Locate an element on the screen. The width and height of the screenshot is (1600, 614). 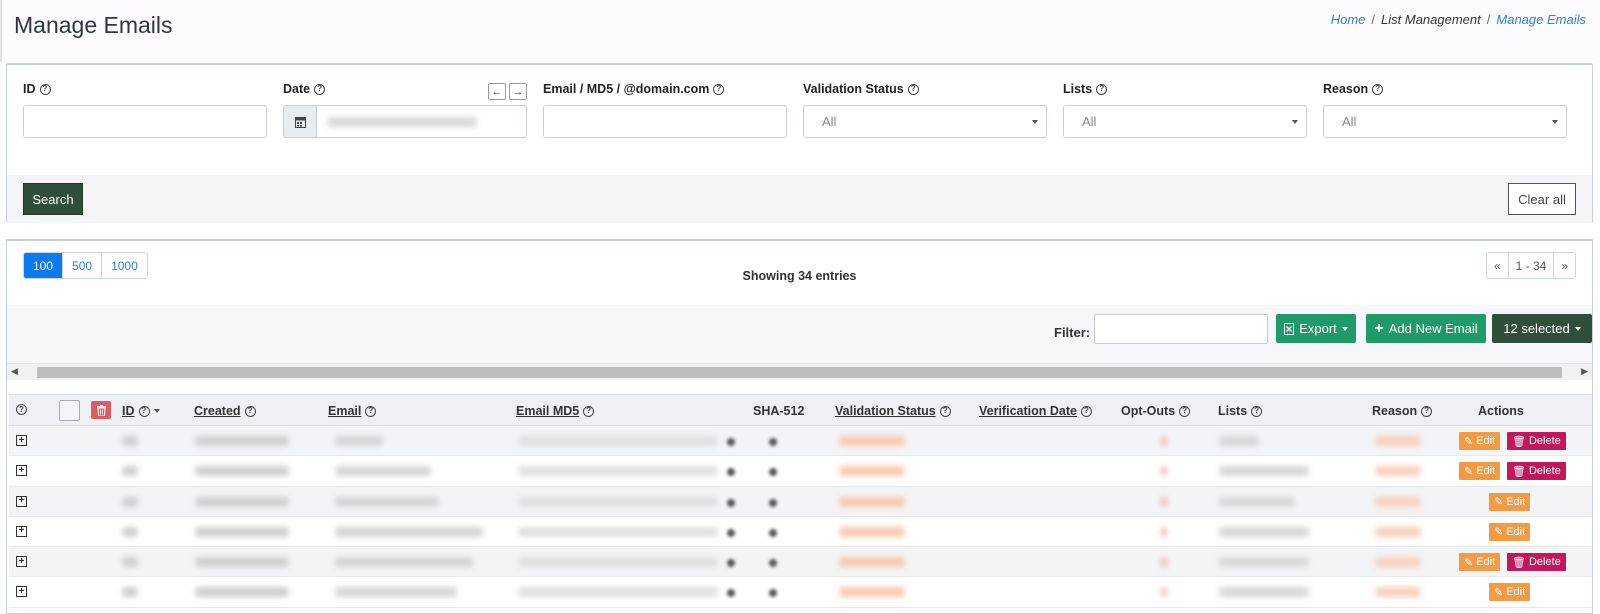
date-range-input is located at coordinates (405, 121).